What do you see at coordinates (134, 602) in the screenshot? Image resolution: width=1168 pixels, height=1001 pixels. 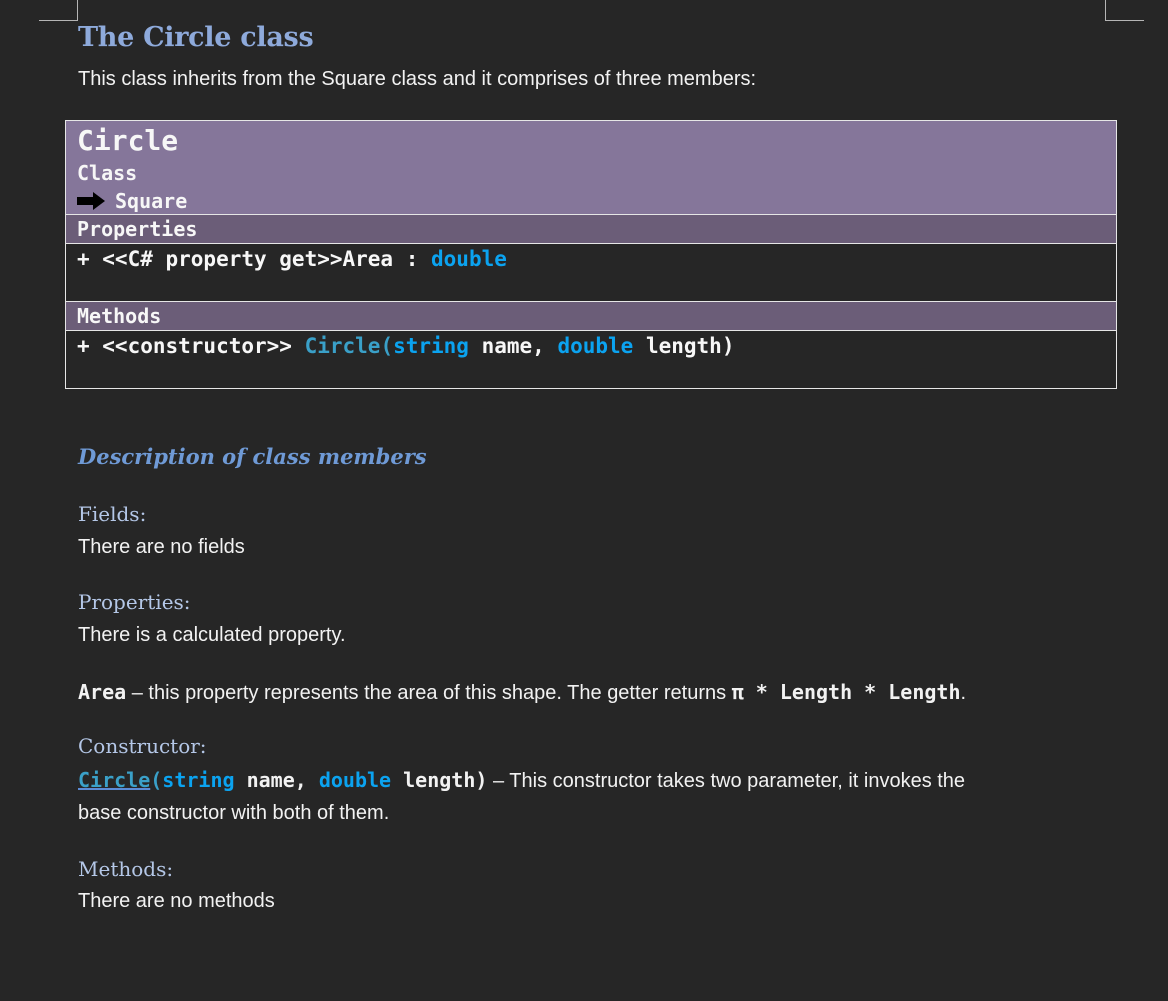 I see `properties-label: Properties:` at bounding box center [134, 602].